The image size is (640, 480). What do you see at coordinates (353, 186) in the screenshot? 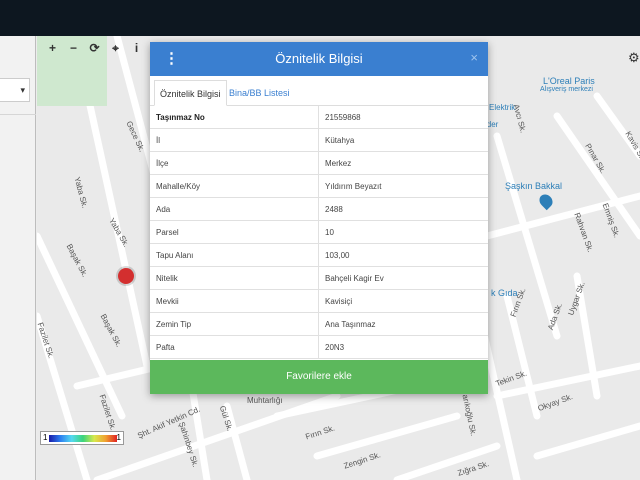
I see `row-value: Yıldırım Beyazıt` at bounding box center [353, 186].